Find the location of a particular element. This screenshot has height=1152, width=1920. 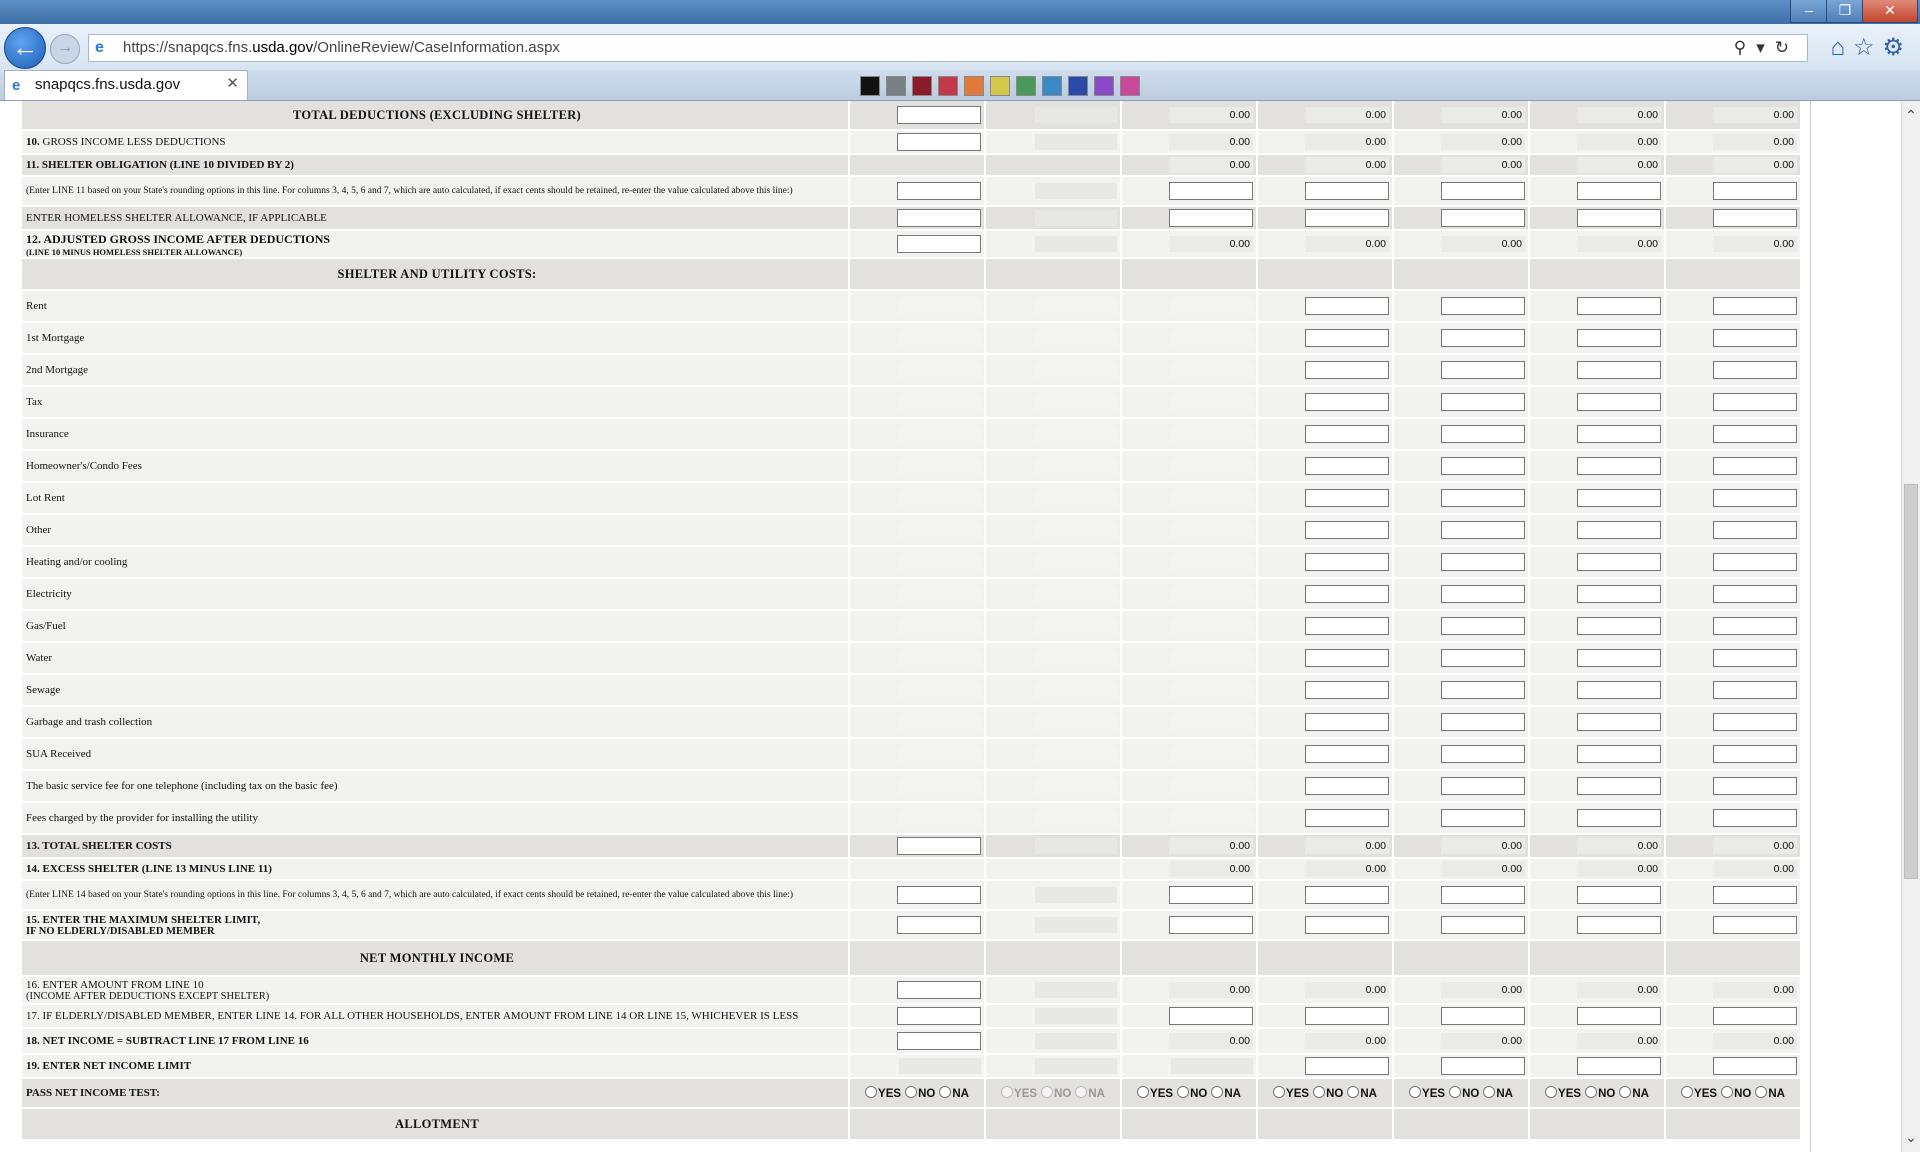

scroll-thumb is located at coordinates (1911, 681).